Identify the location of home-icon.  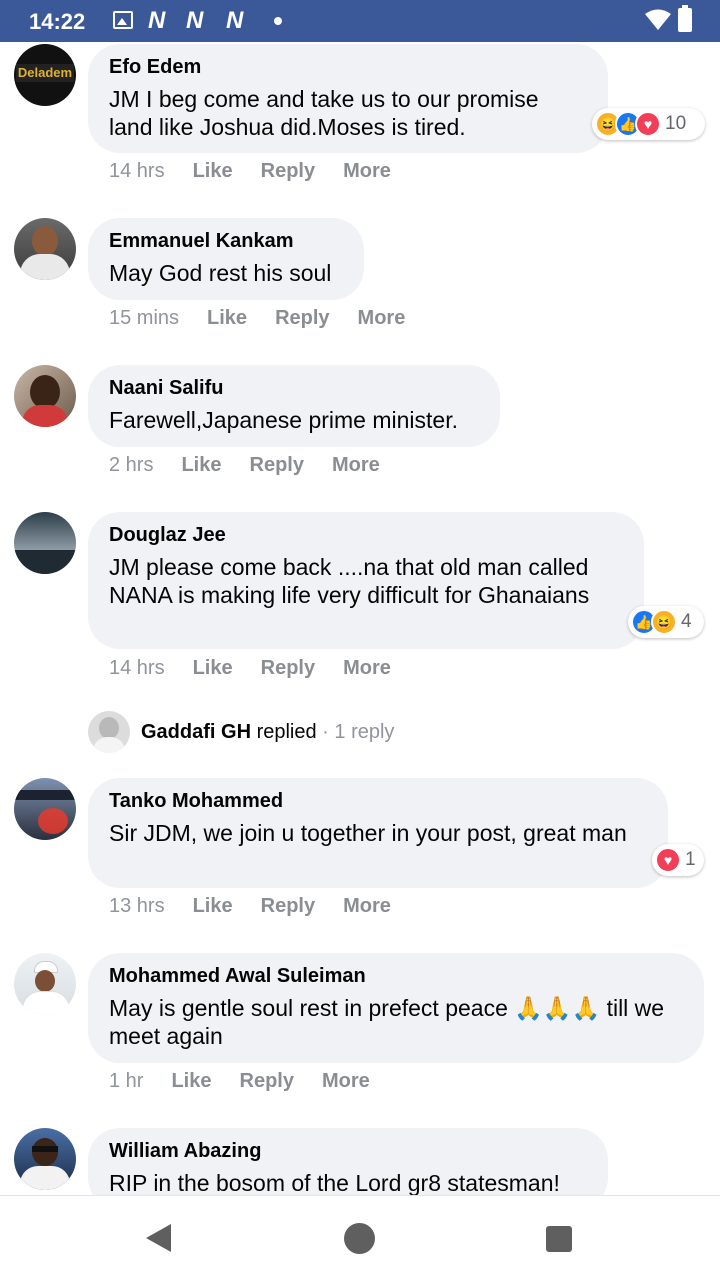
(359, 1238).